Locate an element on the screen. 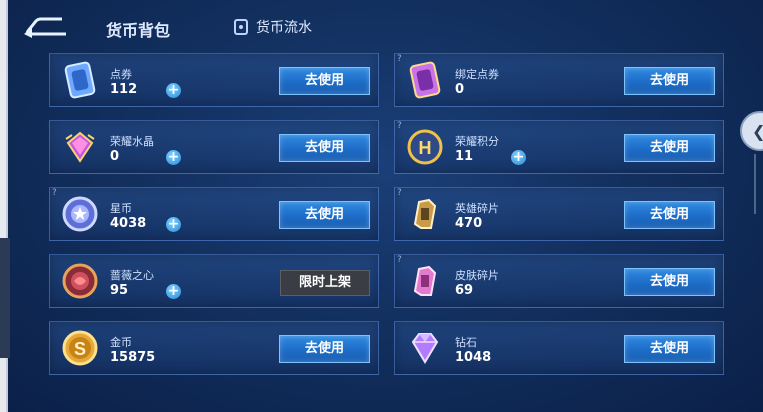 This screenshot has width=763, height=412. item-name: 星币 is located at coordinates (121, 208).